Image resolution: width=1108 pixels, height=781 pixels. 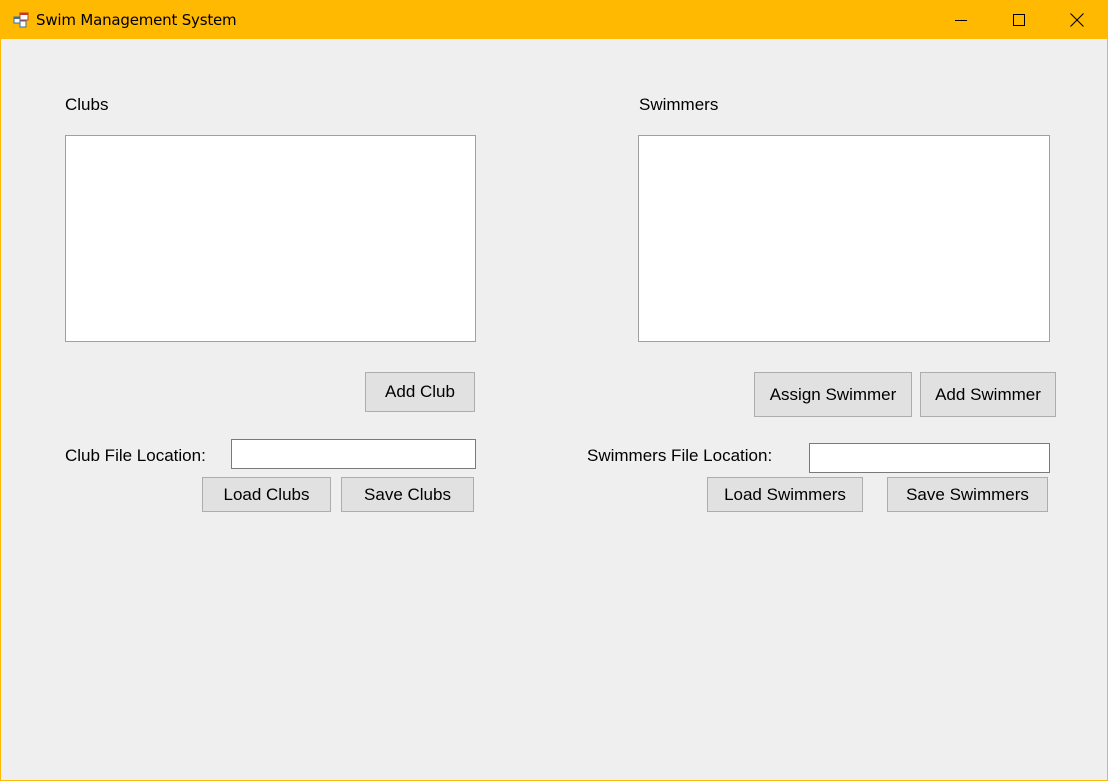 I want to click on club-file-location-input, so click(x=353, y=454).